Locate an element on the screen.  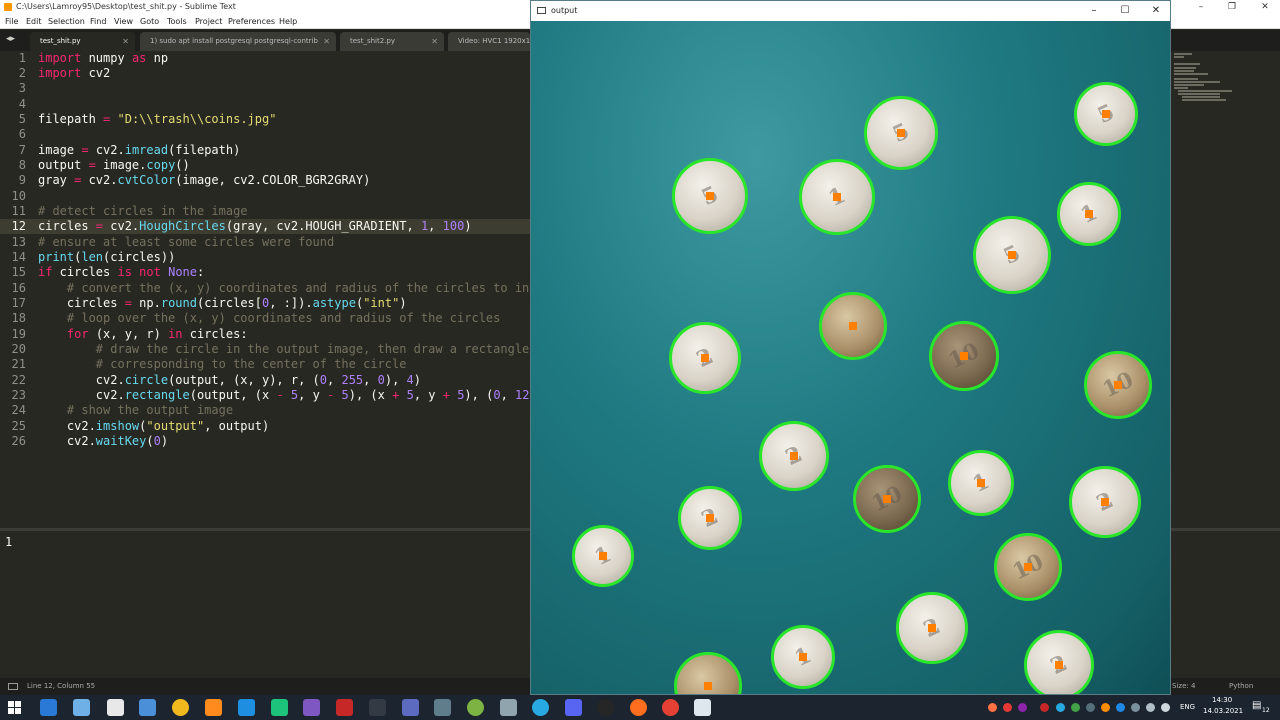
pycharm-icon is located at coordinates (279, 707).